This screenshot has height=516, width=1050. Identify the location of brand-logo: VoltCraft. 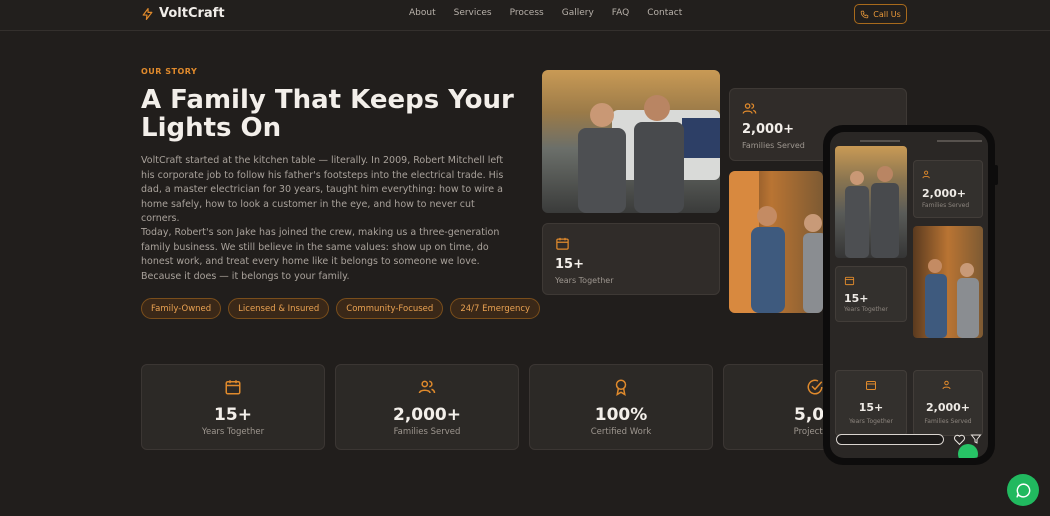
(183, 13).